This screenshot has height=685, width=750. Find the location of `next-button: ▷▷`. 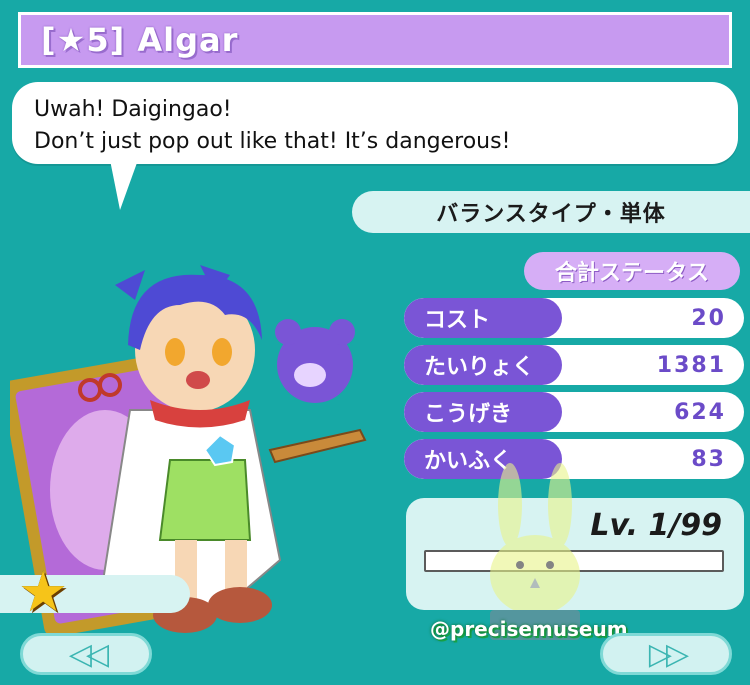

next-button: ▷▷ is located at coordinates (666, 654).